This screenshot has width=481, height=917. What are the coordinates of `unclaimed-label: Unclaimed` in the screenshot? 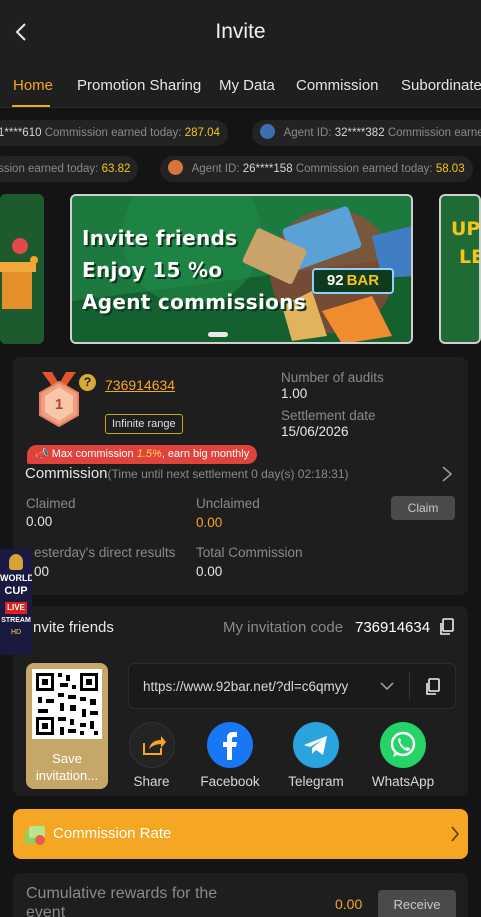 It's located at (228, 503).